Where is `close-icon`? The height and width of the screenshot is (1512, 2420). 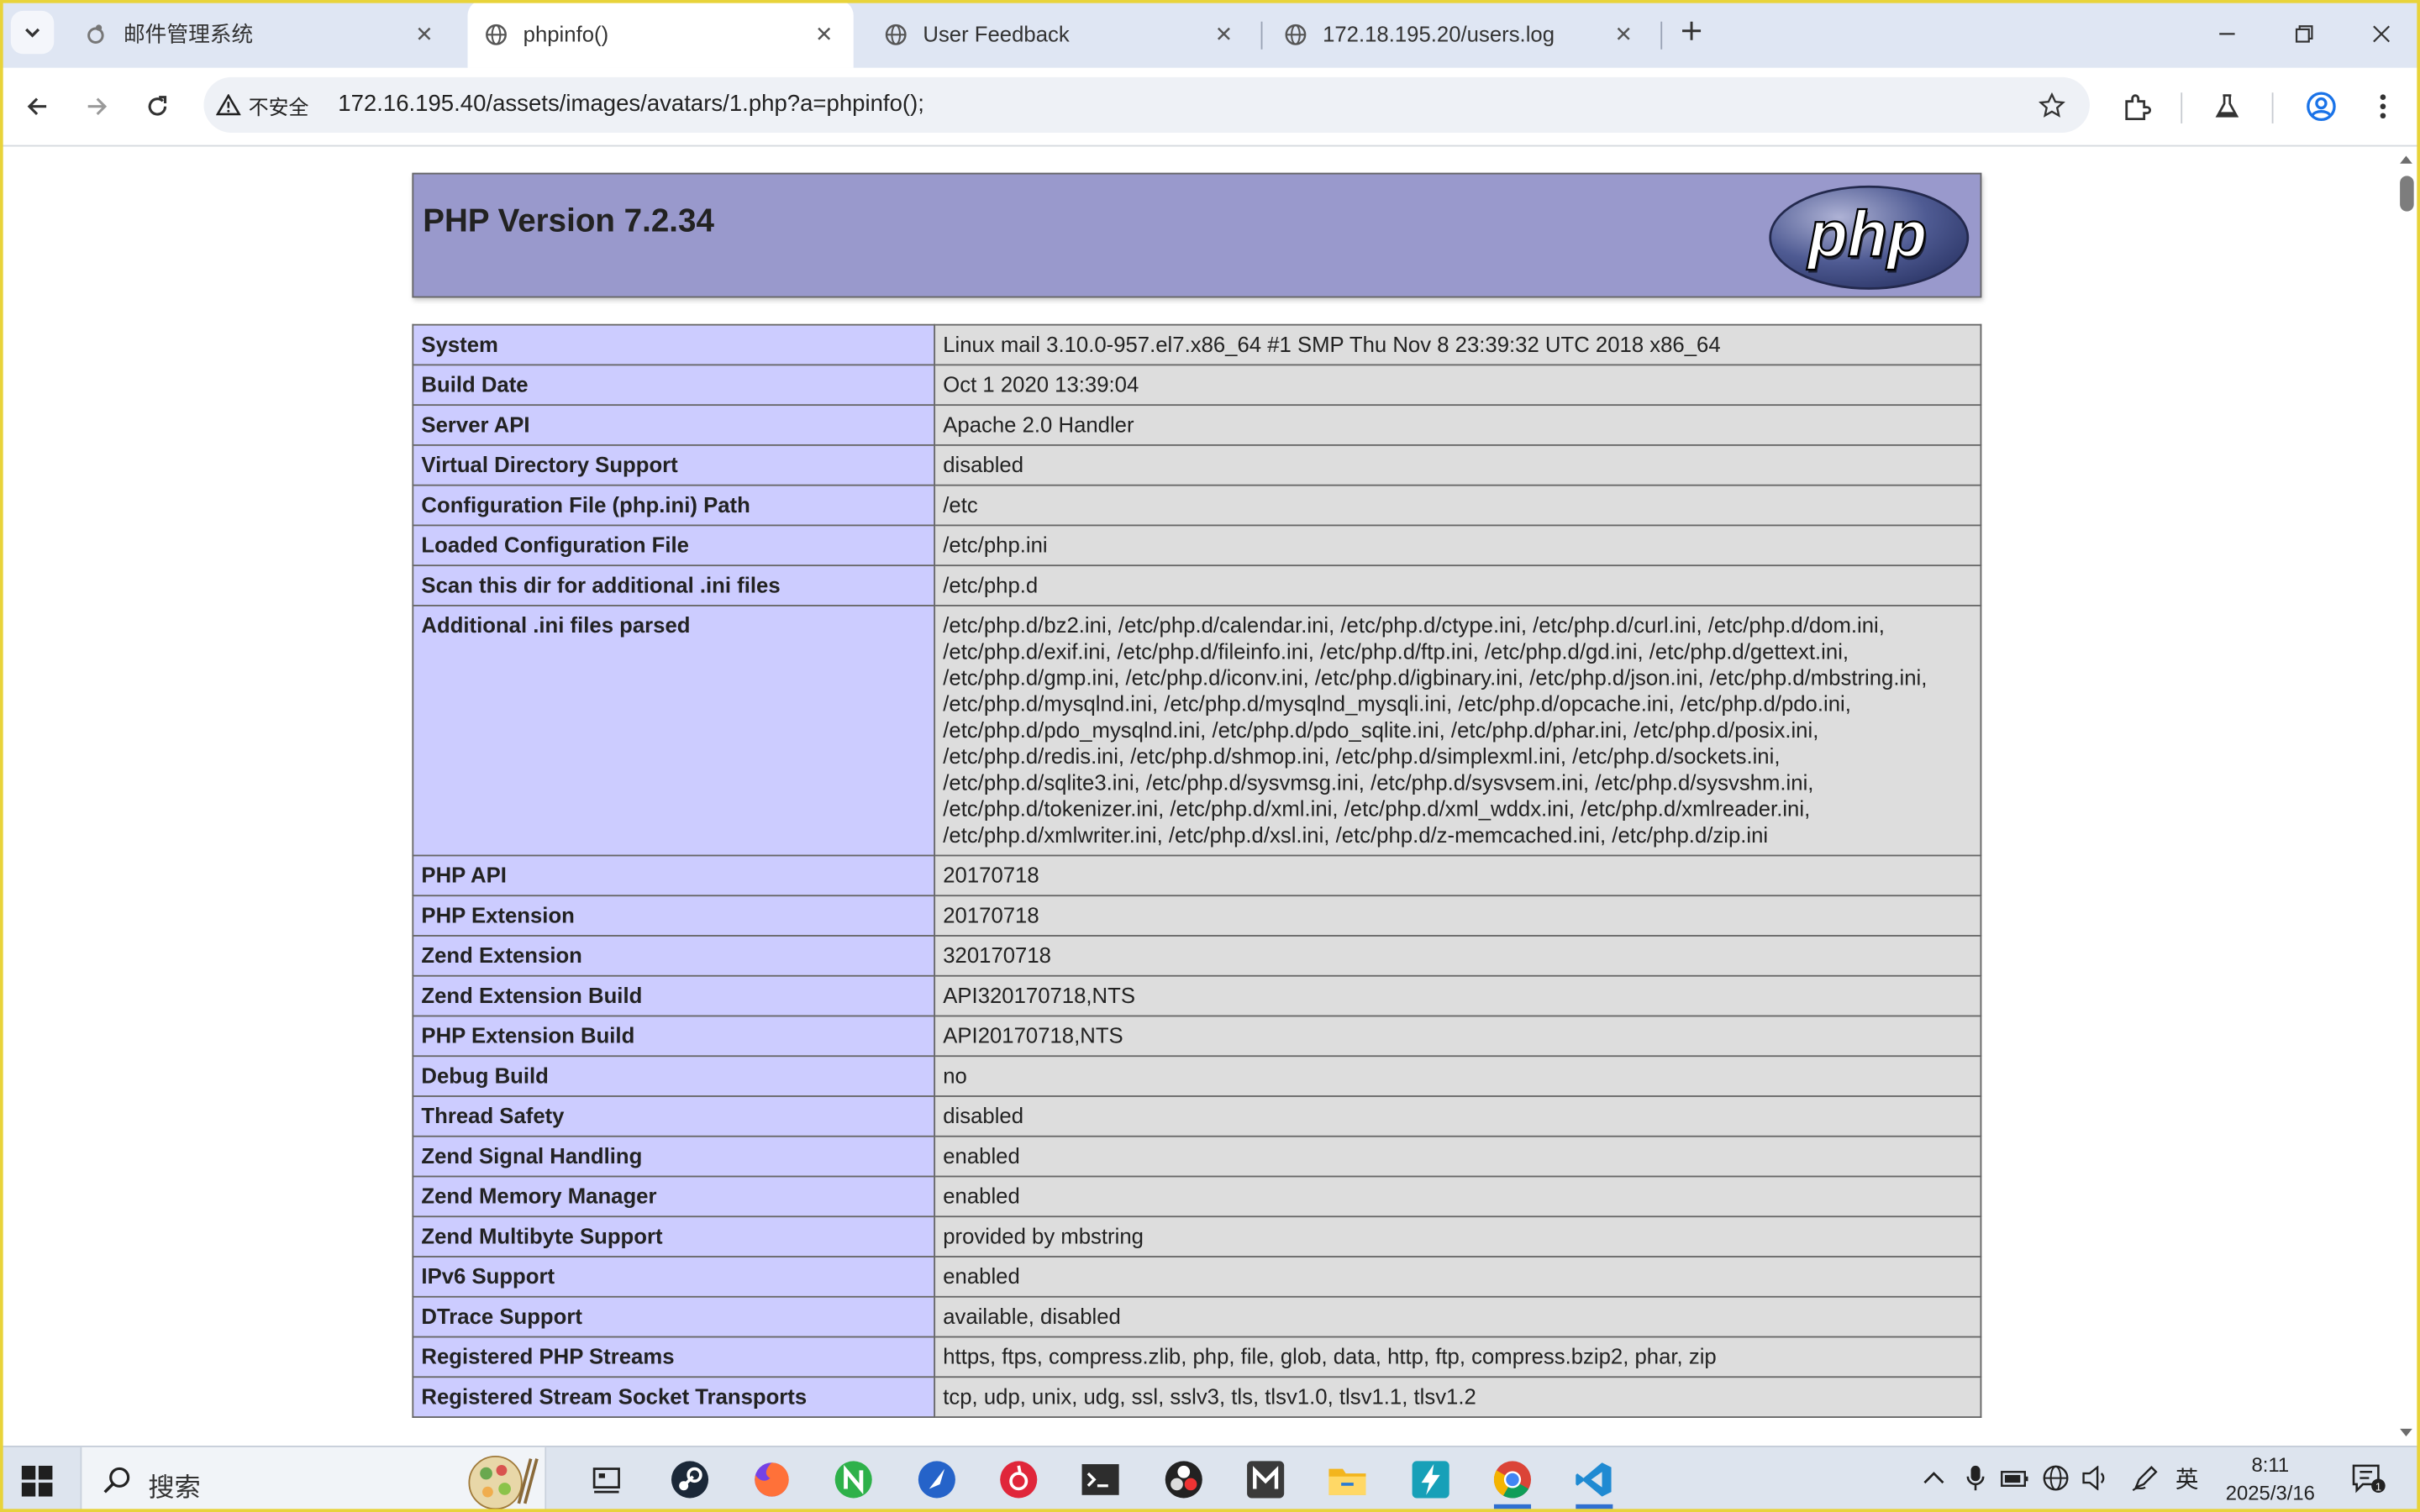
close-icon is located at coordinates (2382, 34).